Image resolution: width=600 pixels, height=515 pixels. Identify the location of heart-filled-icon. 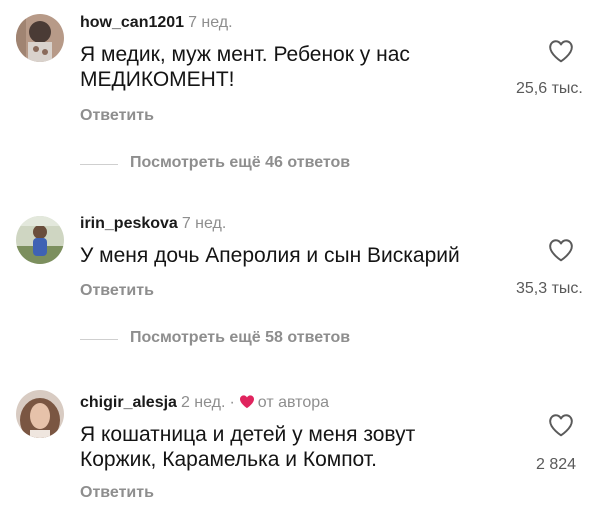
(246, 402).